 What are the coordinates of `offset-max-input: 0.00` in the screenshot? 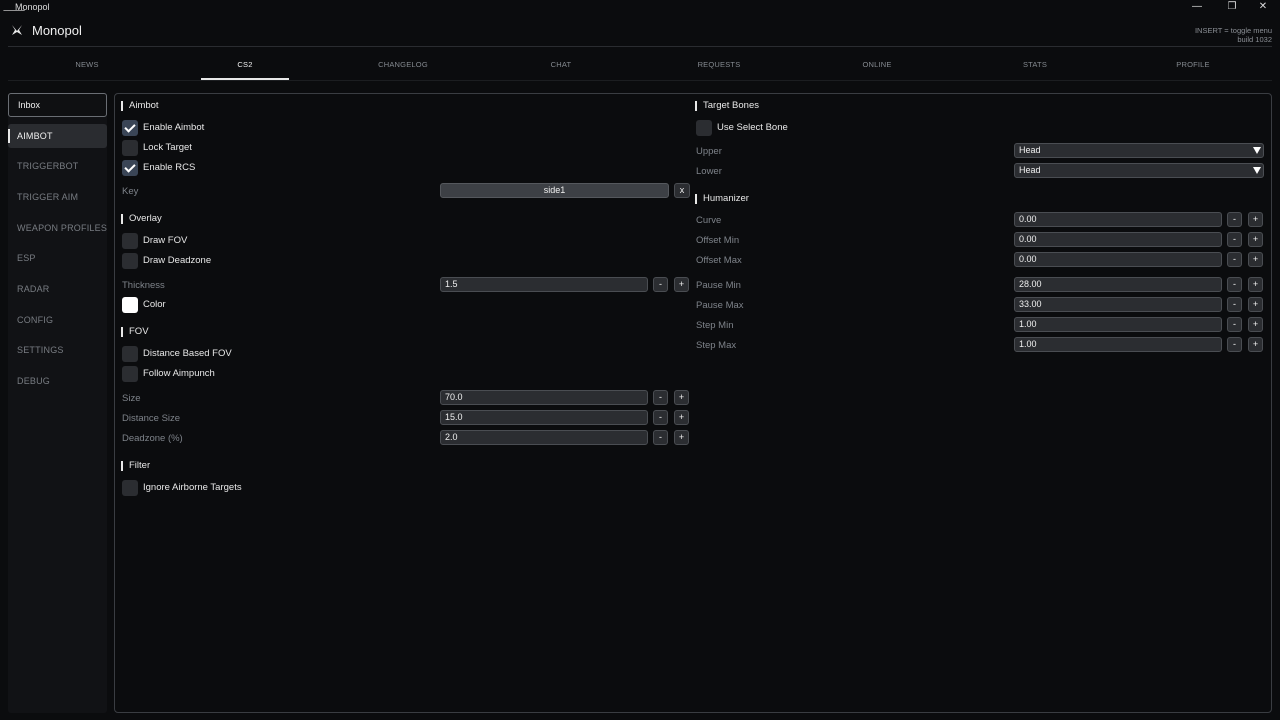 It's located at (1118, 259).